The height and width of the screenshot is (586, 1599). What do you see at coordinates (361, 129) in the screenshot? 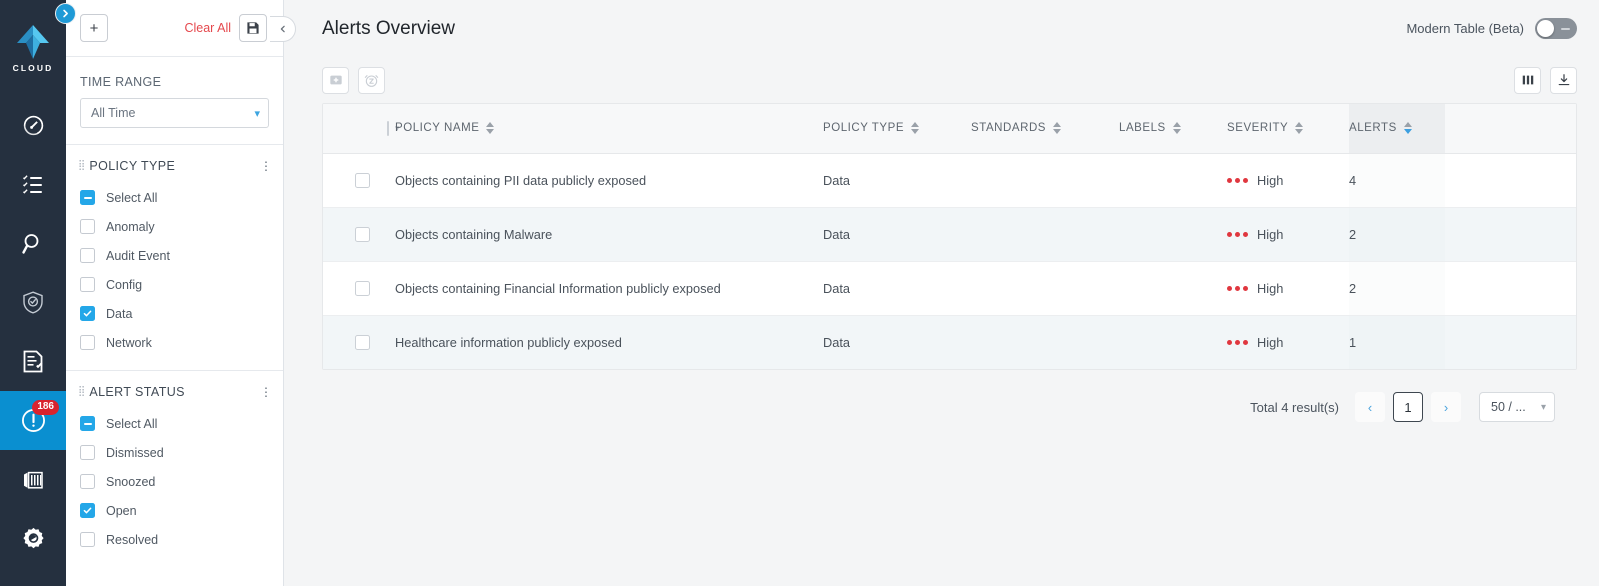
I see `th-select-all: ▾` at bounding box center [361, 129].